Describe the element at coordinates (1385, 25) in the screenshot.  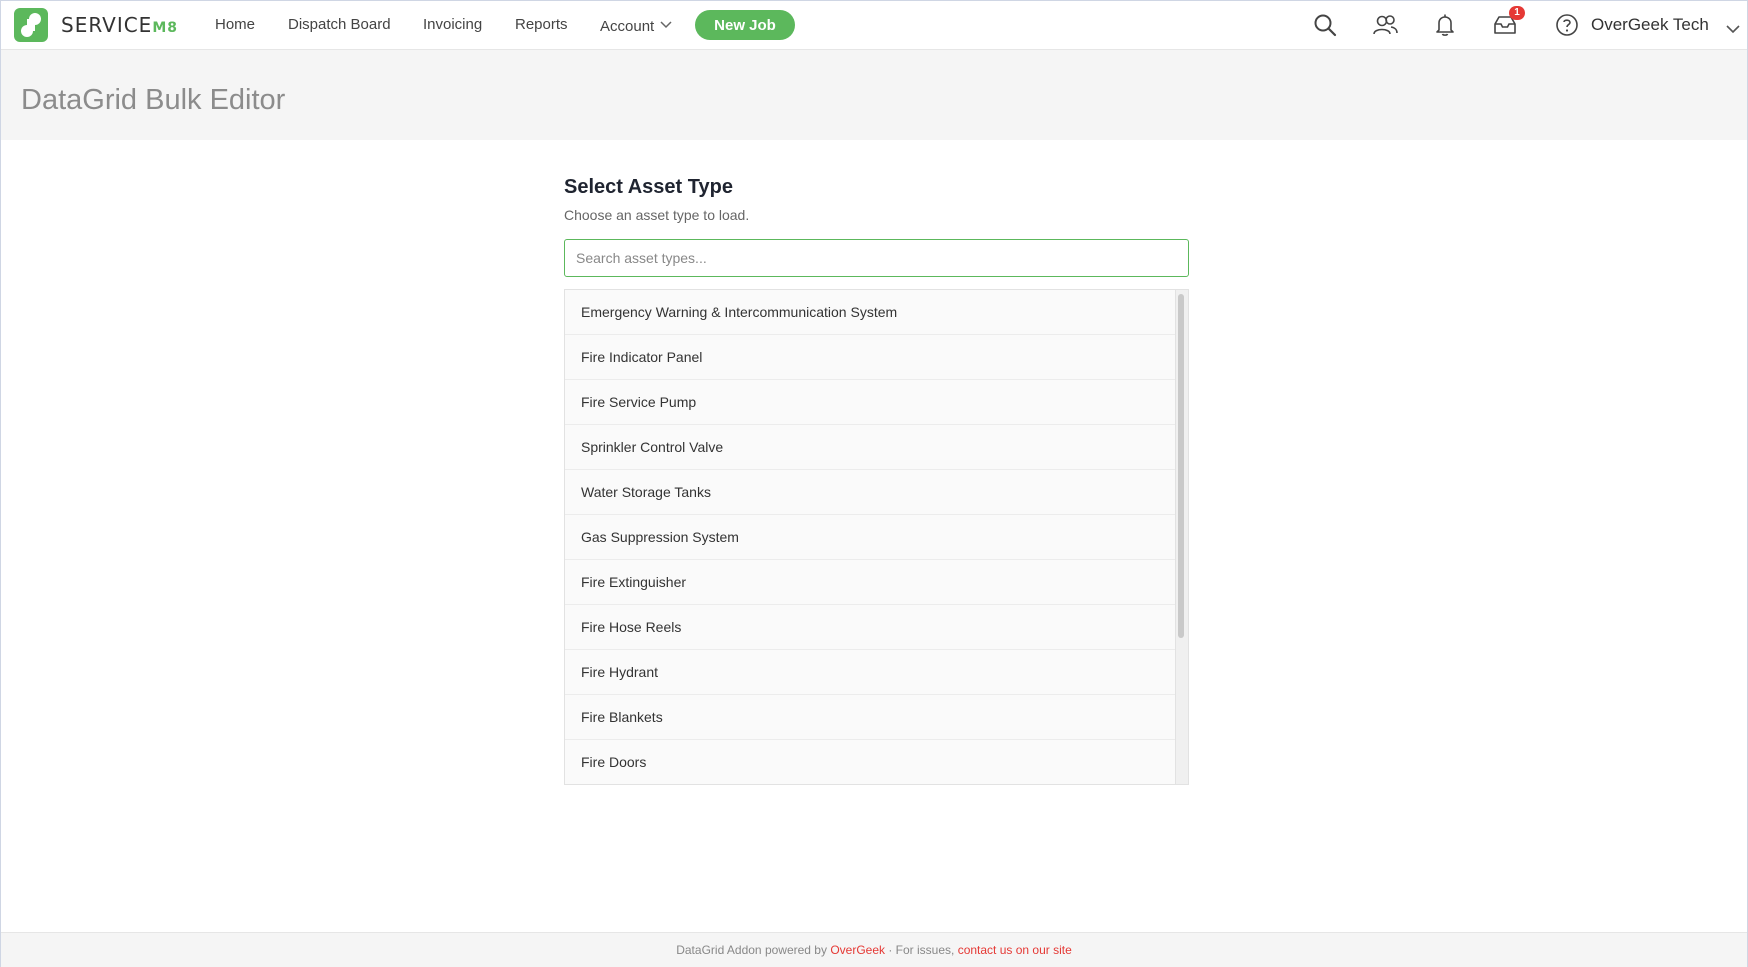
I see `people-icon` at that location.